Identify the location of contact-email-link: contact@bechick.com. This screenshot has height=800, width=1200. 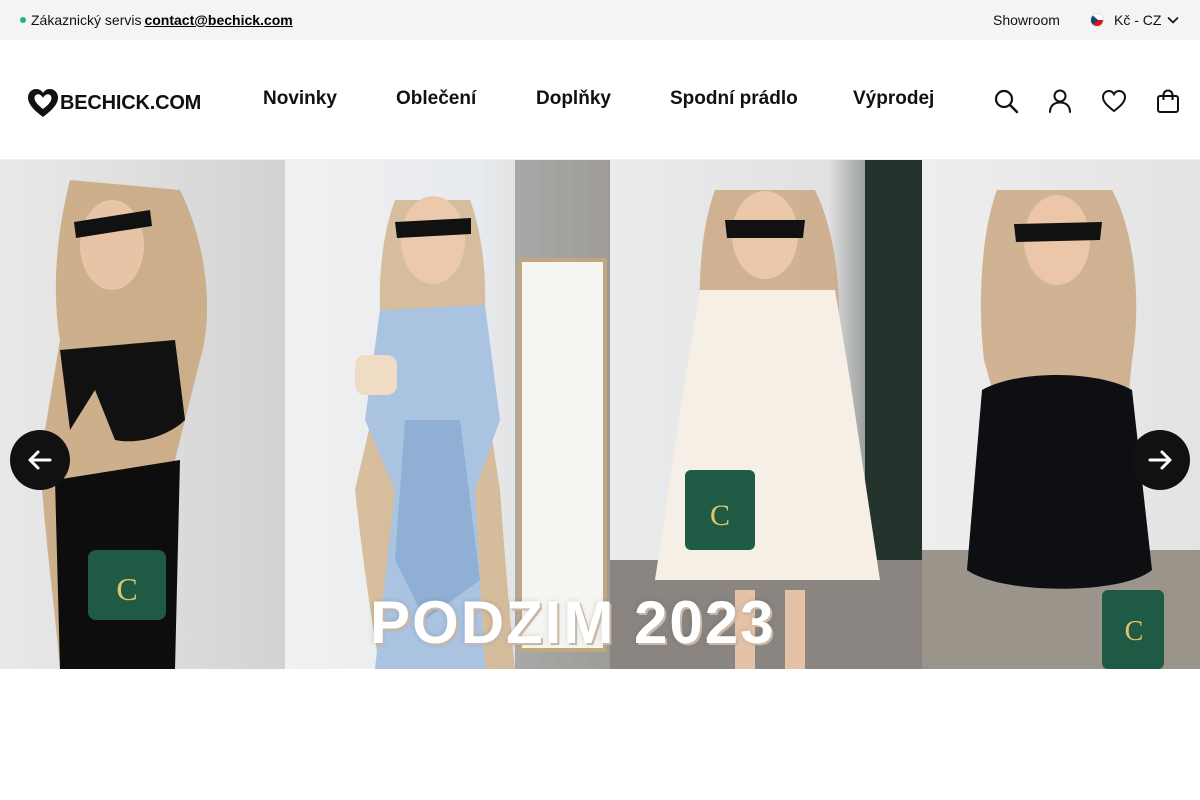
(218, 20).